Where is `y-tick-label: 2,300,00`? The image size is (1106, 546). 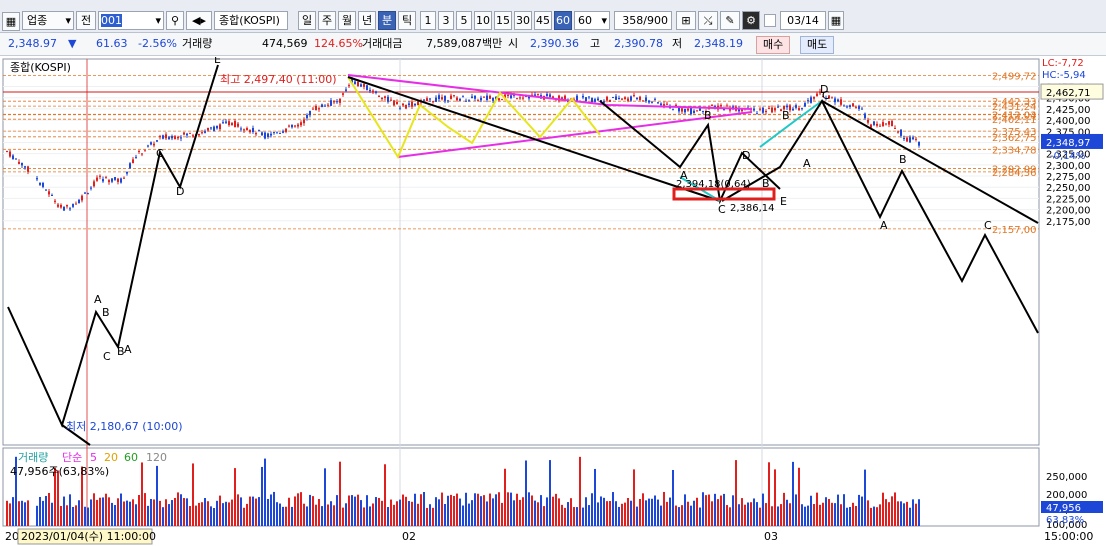
y-tick-label: 2,300,00 is located at coordinates (1068, 166).